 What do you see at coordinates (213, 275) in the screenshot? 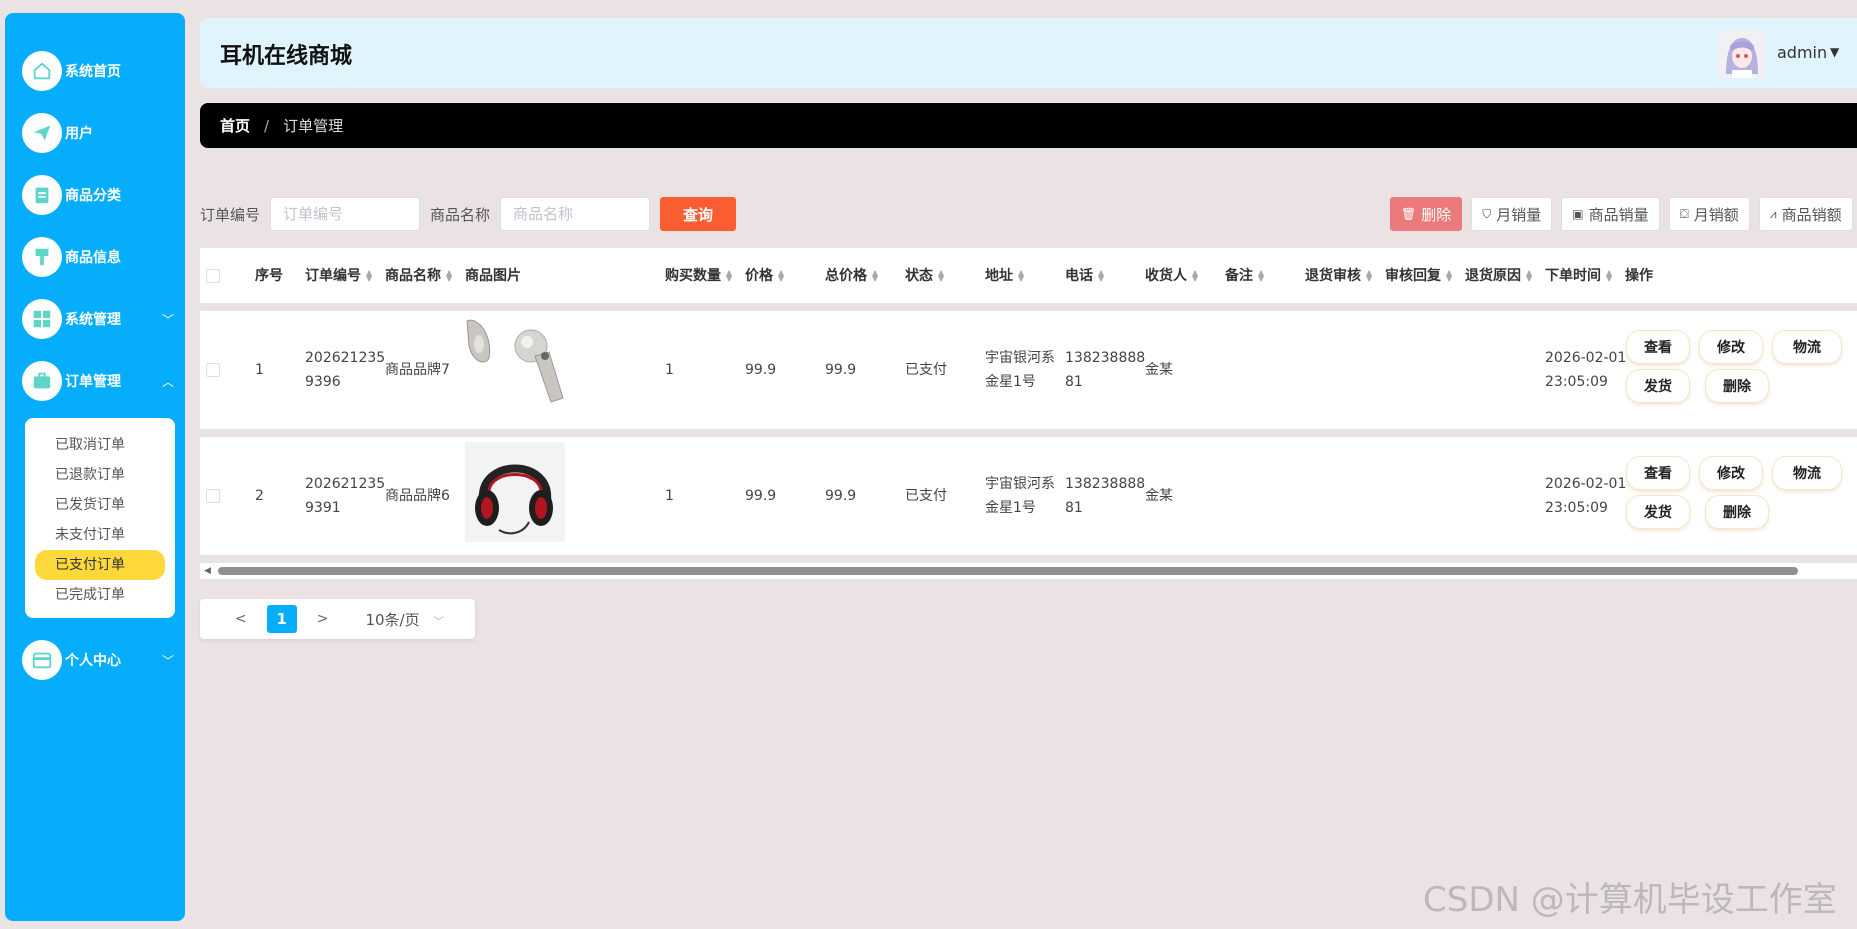
I see `select-all-checkbox` at bounding box center [213, 275].